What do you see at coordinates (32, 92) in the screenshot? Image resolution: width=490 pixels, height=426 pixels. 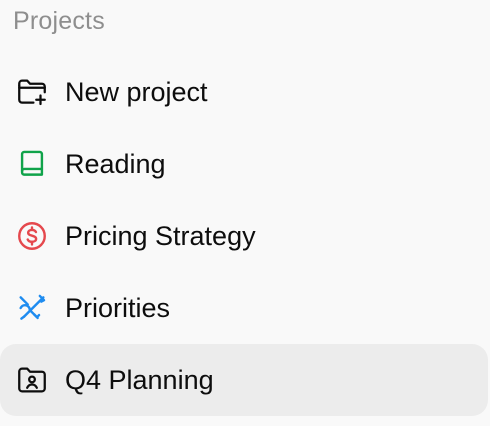 I see `folder-plus-icon` at bounding box center [32, 92].